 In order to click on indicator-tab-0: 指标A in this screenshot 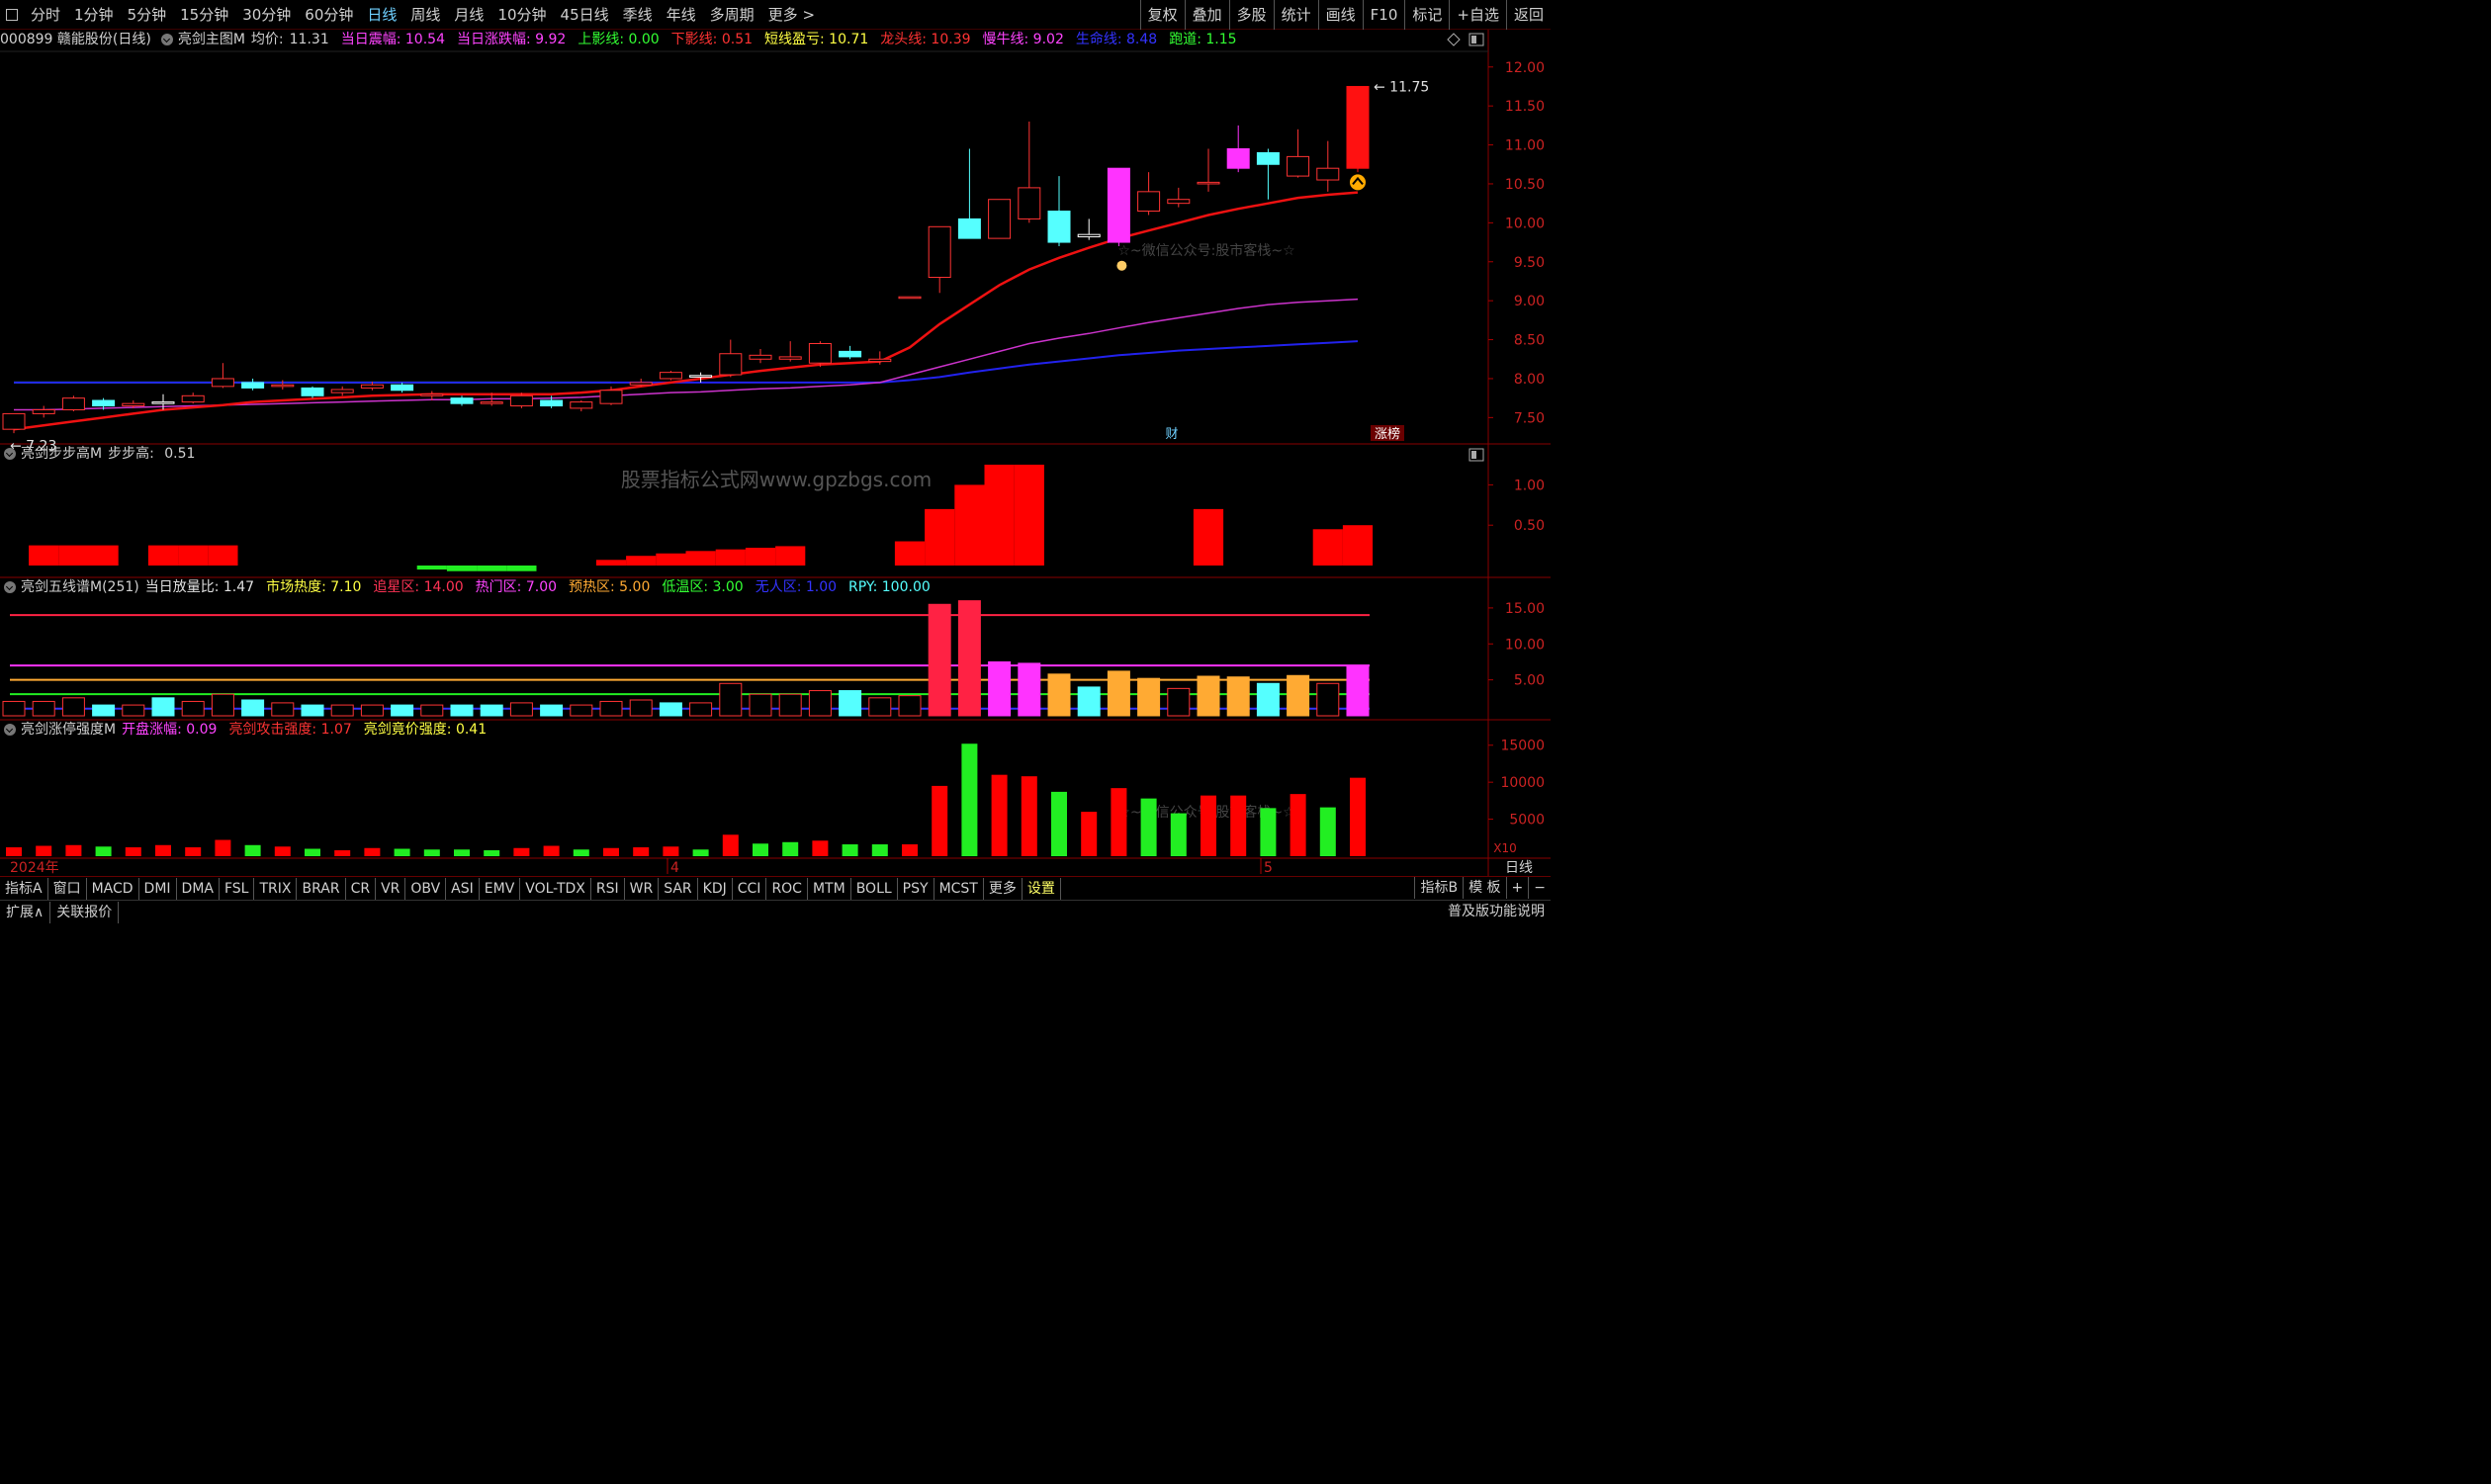, I will do `click(24, 888)`.